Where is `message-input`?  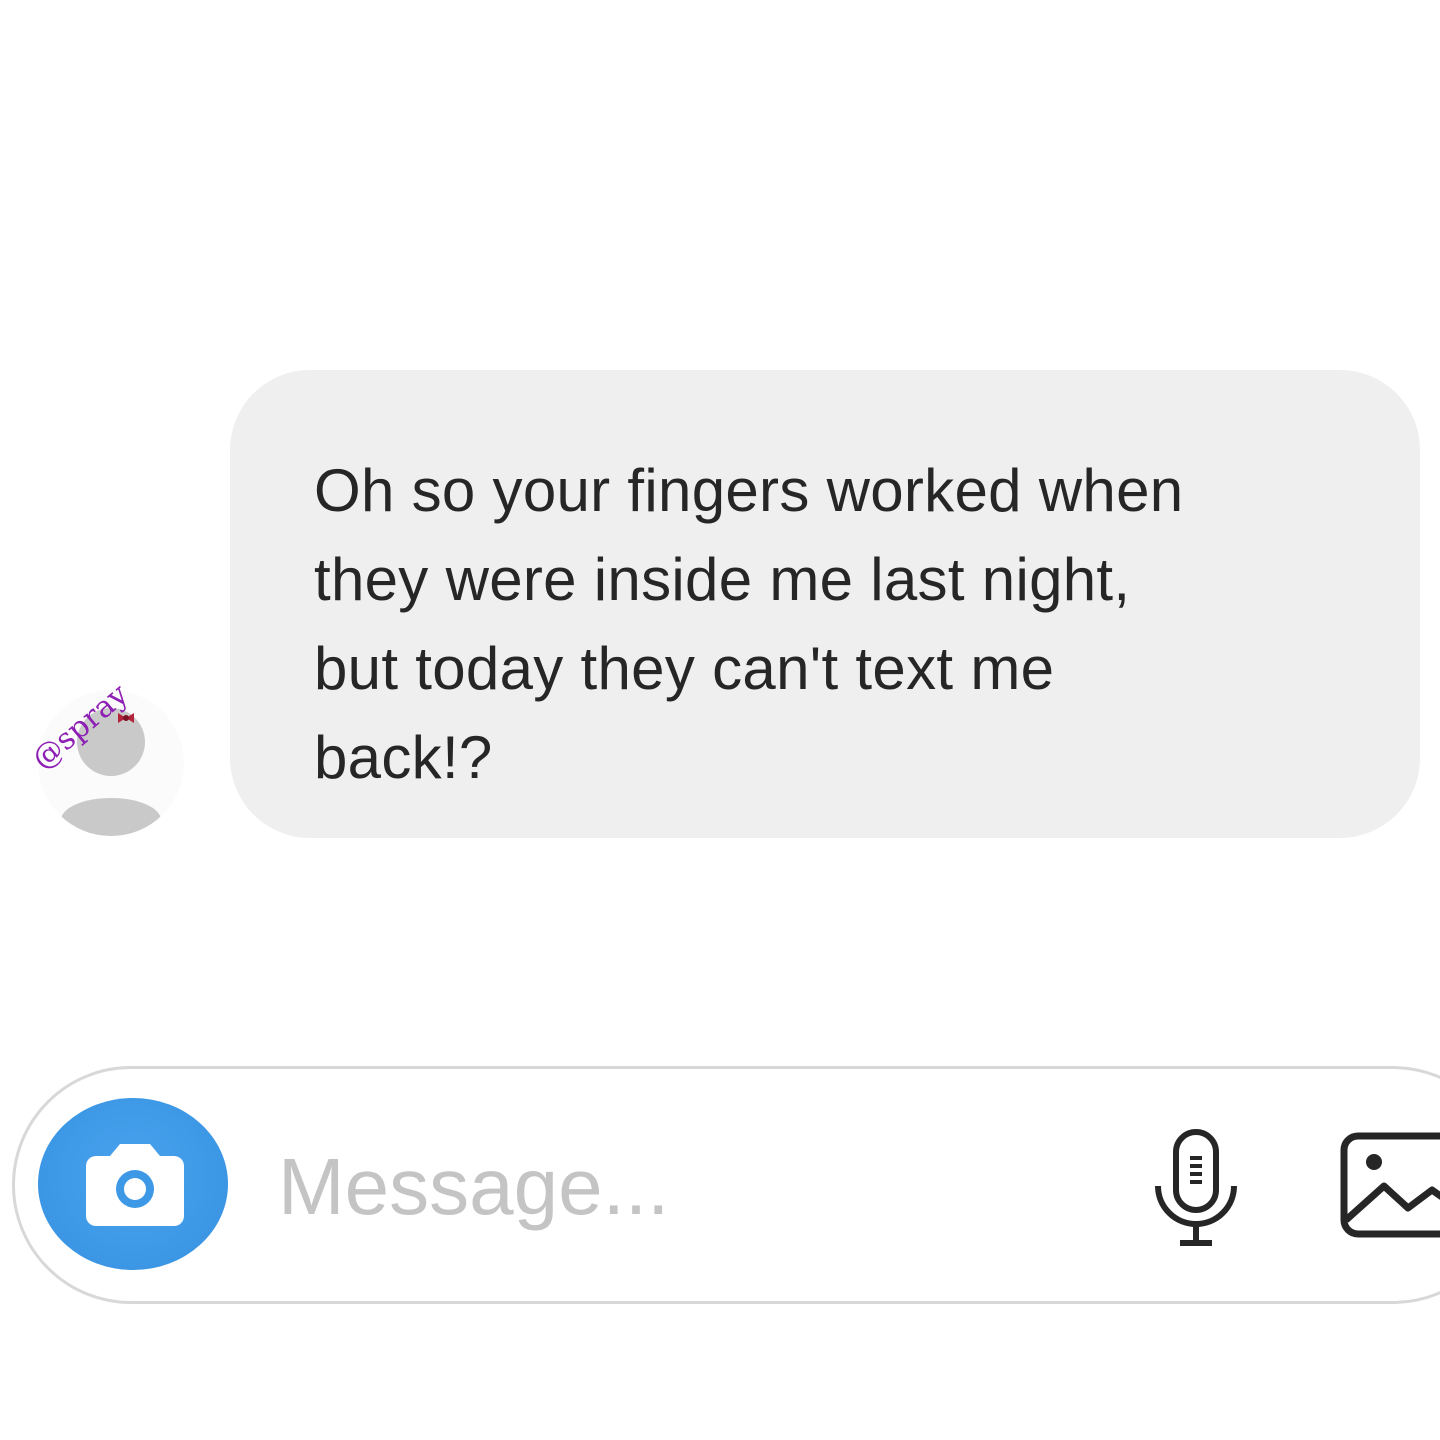
message-input is located at coordinates (678, 1187).